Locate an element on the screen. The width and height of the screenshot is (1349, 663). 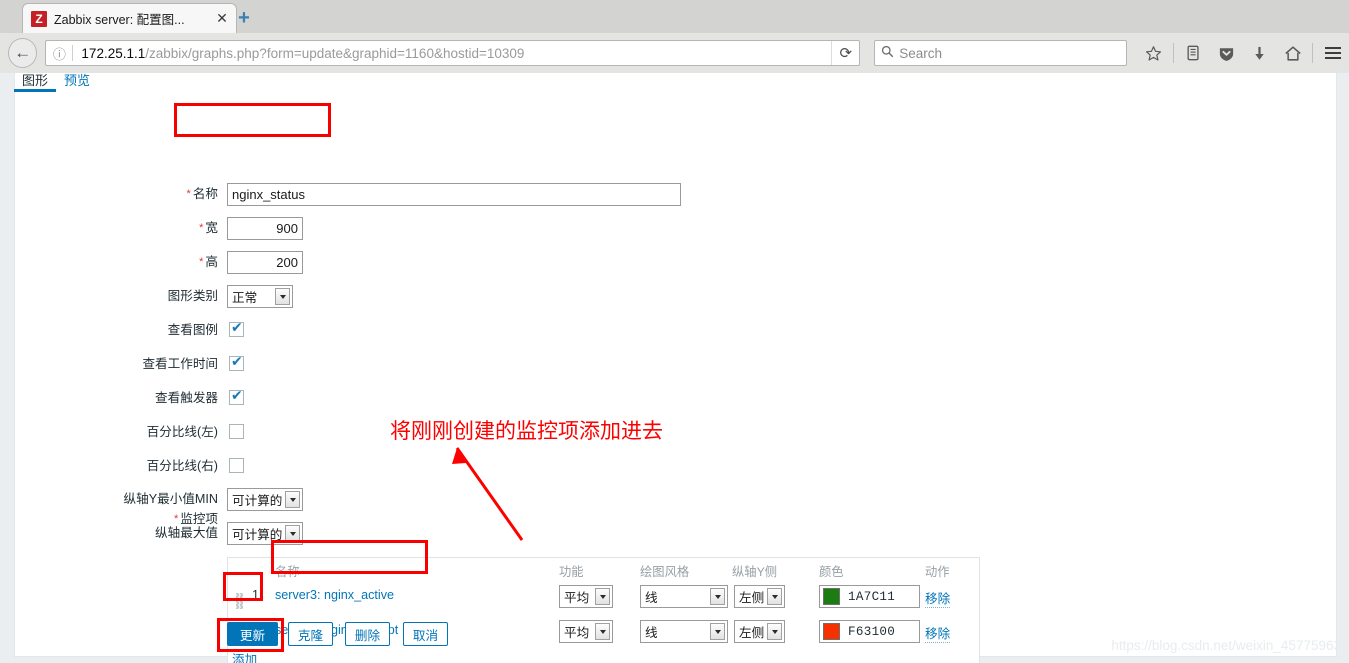
color-picker: F63100 is located at coordinates (869, 631).